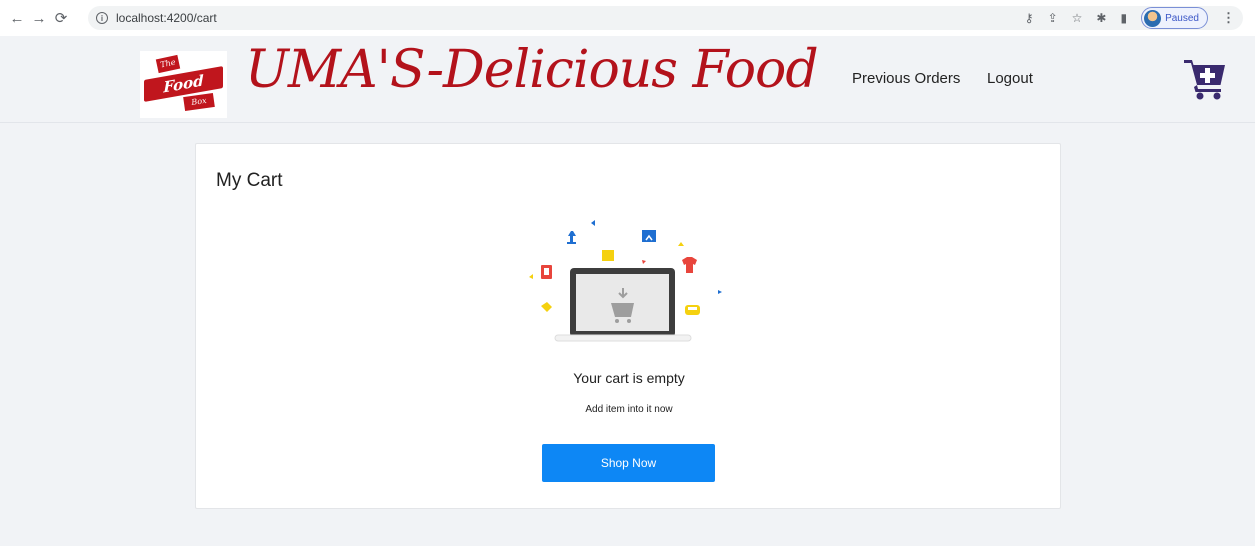 Image resolution: width=1255 pixels, height=546 pixels. Describe the element at coordinates (1228, 18) in the screenshot. I see `menu-icon: ⋮` at that location.